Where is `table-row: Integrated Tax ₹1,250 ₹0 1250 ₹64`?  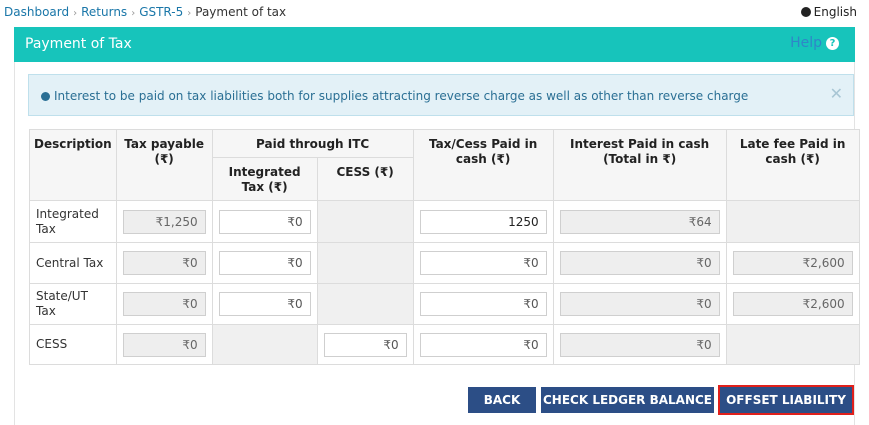
table-row: Integrated Tax ₹1,250 ₹0 1250 ₹64 is located at coordinates (444, 221).